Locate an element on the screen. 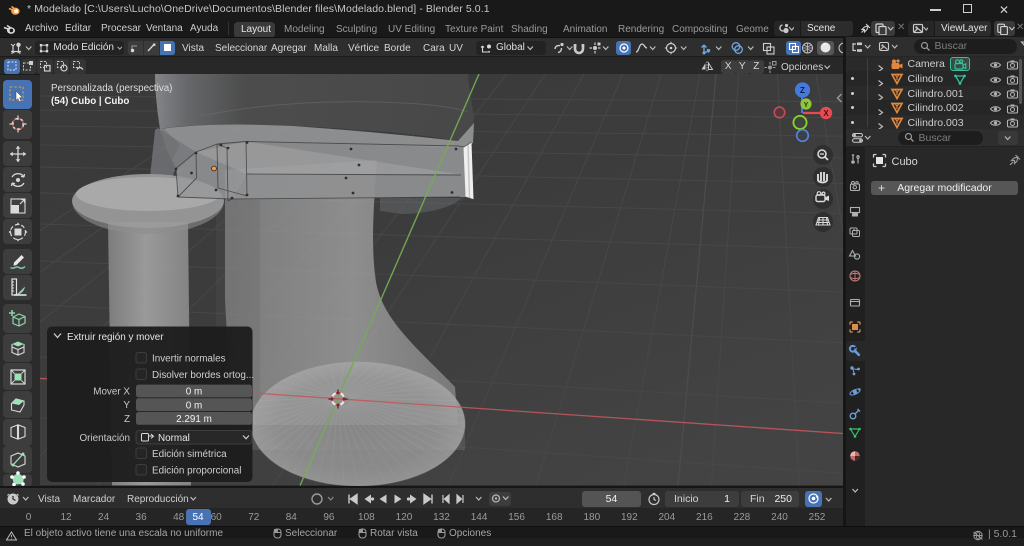  svg-text: Extruir región y mover is located at coordinates (115, 337).